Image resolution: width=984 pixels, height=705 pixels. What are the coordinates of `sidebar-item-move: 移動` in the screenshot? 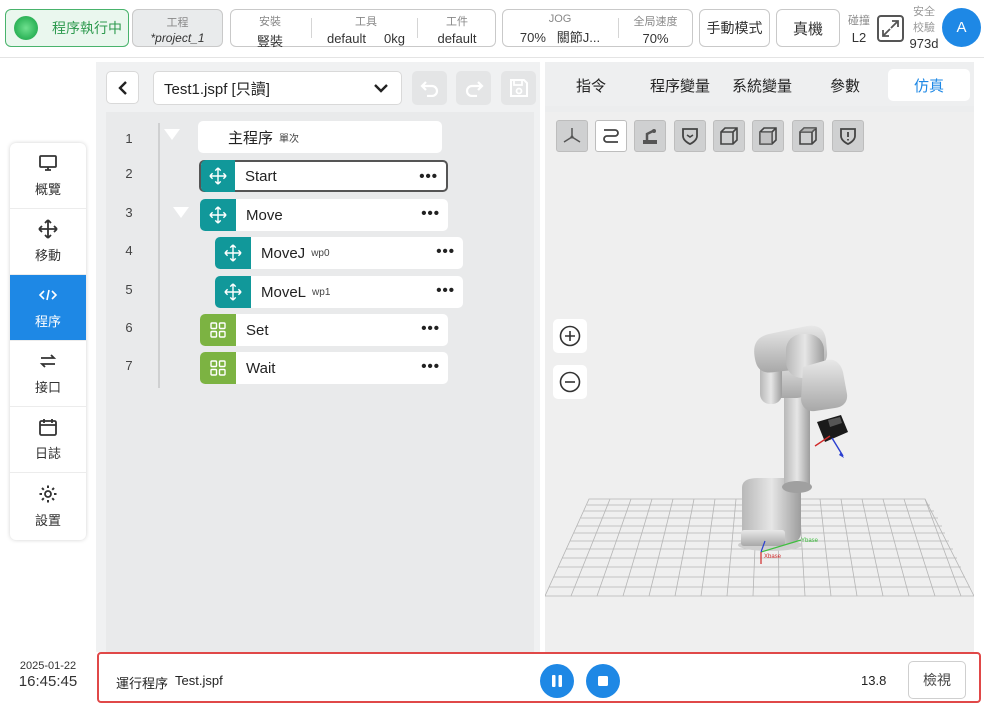 It's located at (48, 242).